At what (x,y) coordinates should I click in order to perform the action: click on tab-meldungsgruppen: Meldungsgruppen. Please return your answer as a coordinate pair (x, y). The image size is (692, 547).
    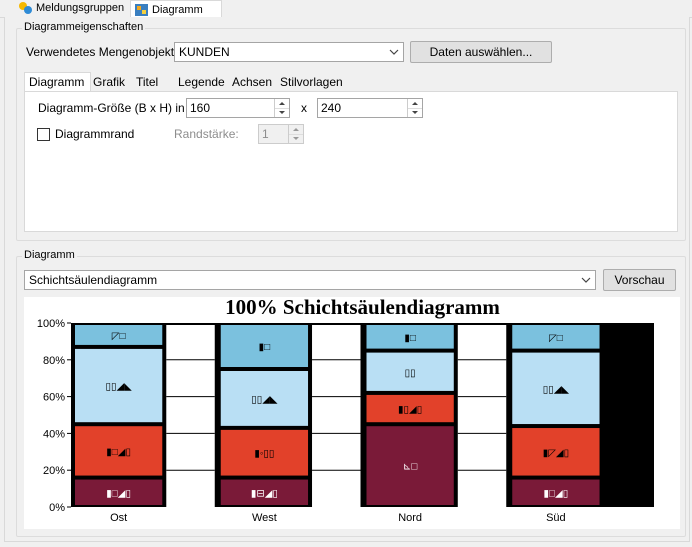
    Looking at the image, I should click on (74, 8).